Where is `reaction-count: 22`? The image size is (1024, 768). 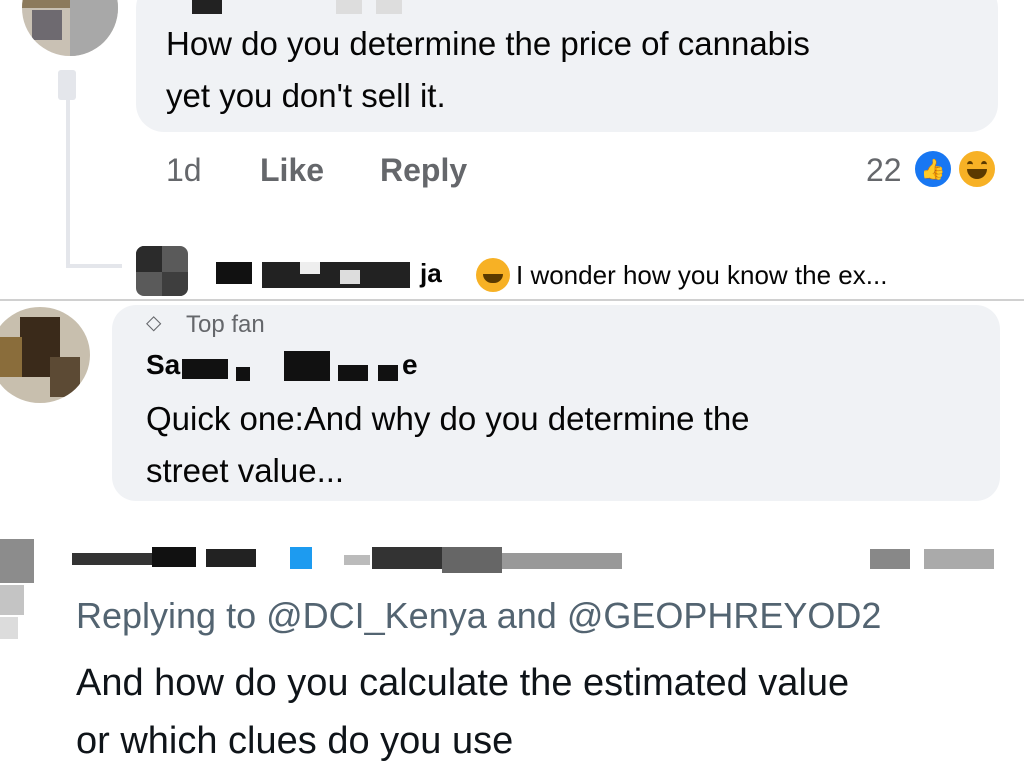 reaction-count: 22 is located at coordinates (884, 170).